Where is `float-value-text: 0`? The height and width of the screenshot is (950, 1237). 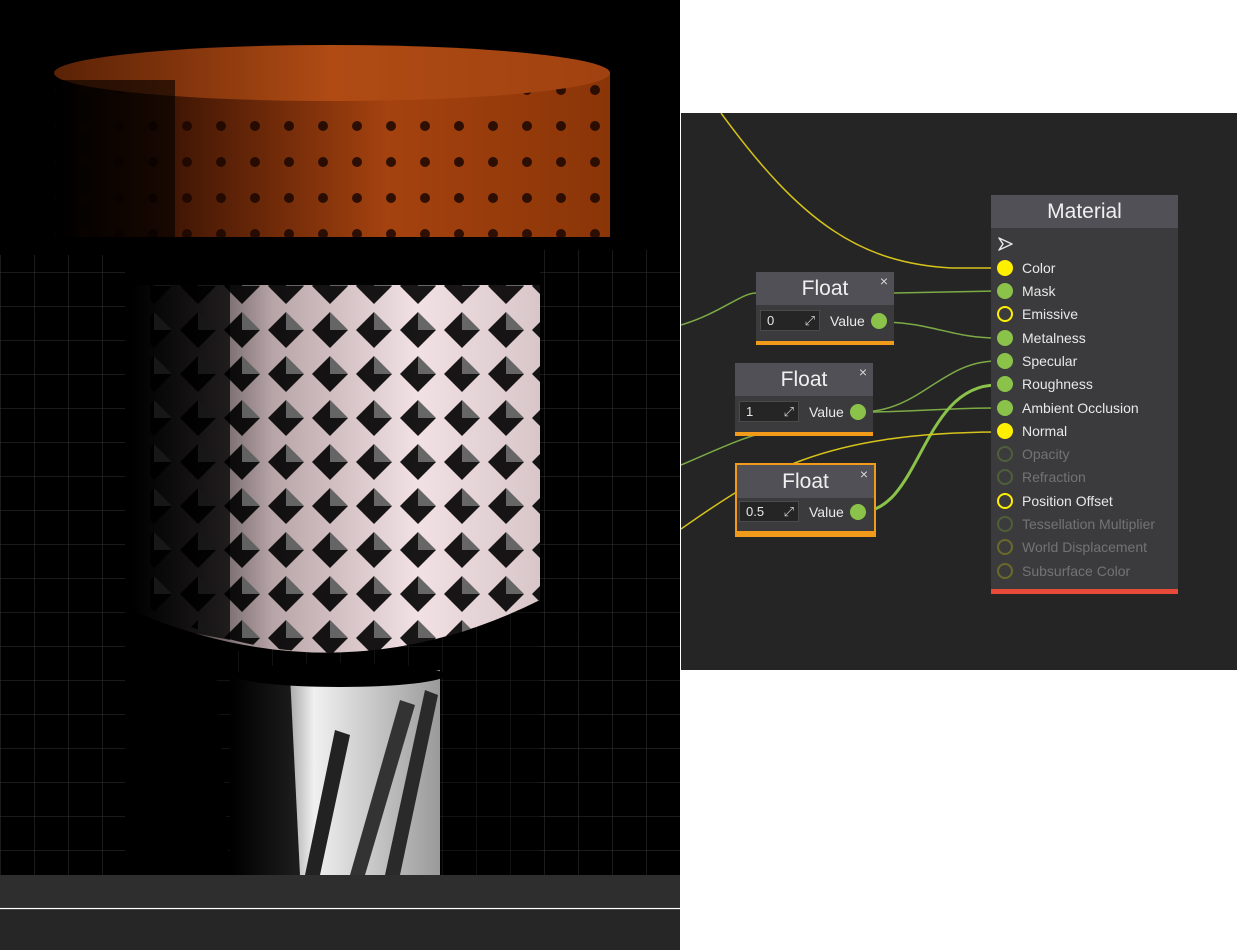
float-value-text: 0 is located at coordinates (771, 320).